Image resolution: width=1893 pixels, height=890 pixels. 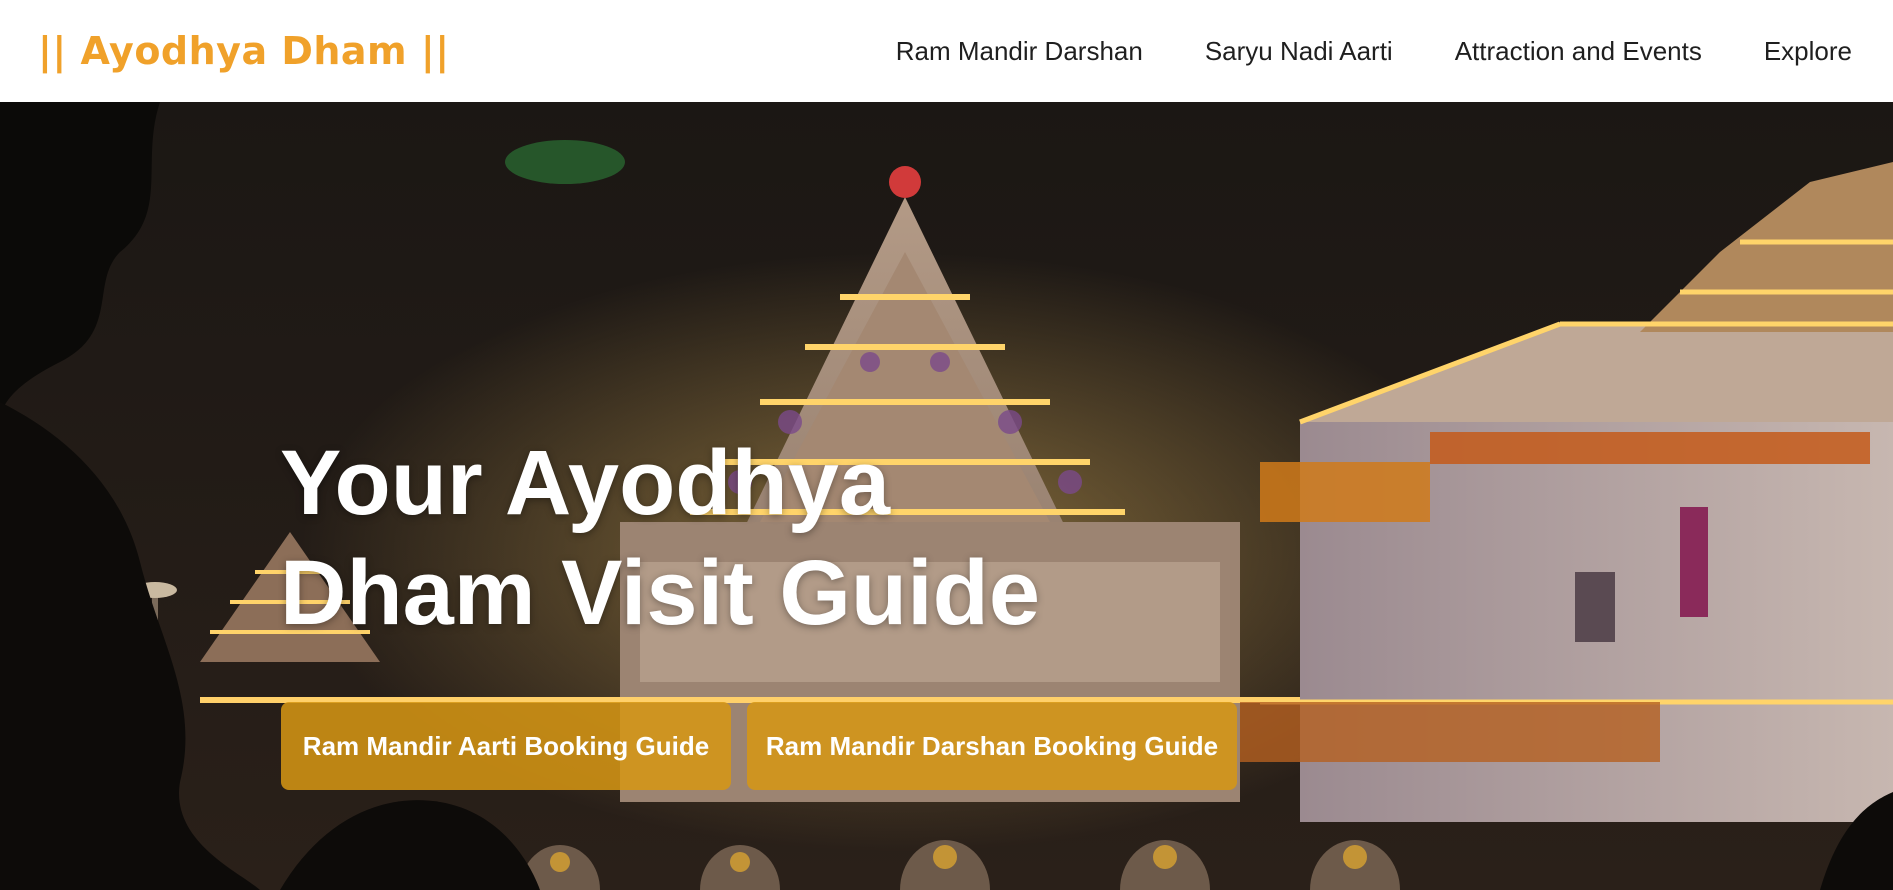 I want to click on aarti-booking-guide-button: Ram Mandir Aarti Booking Guide, so click(x=506, y=746).